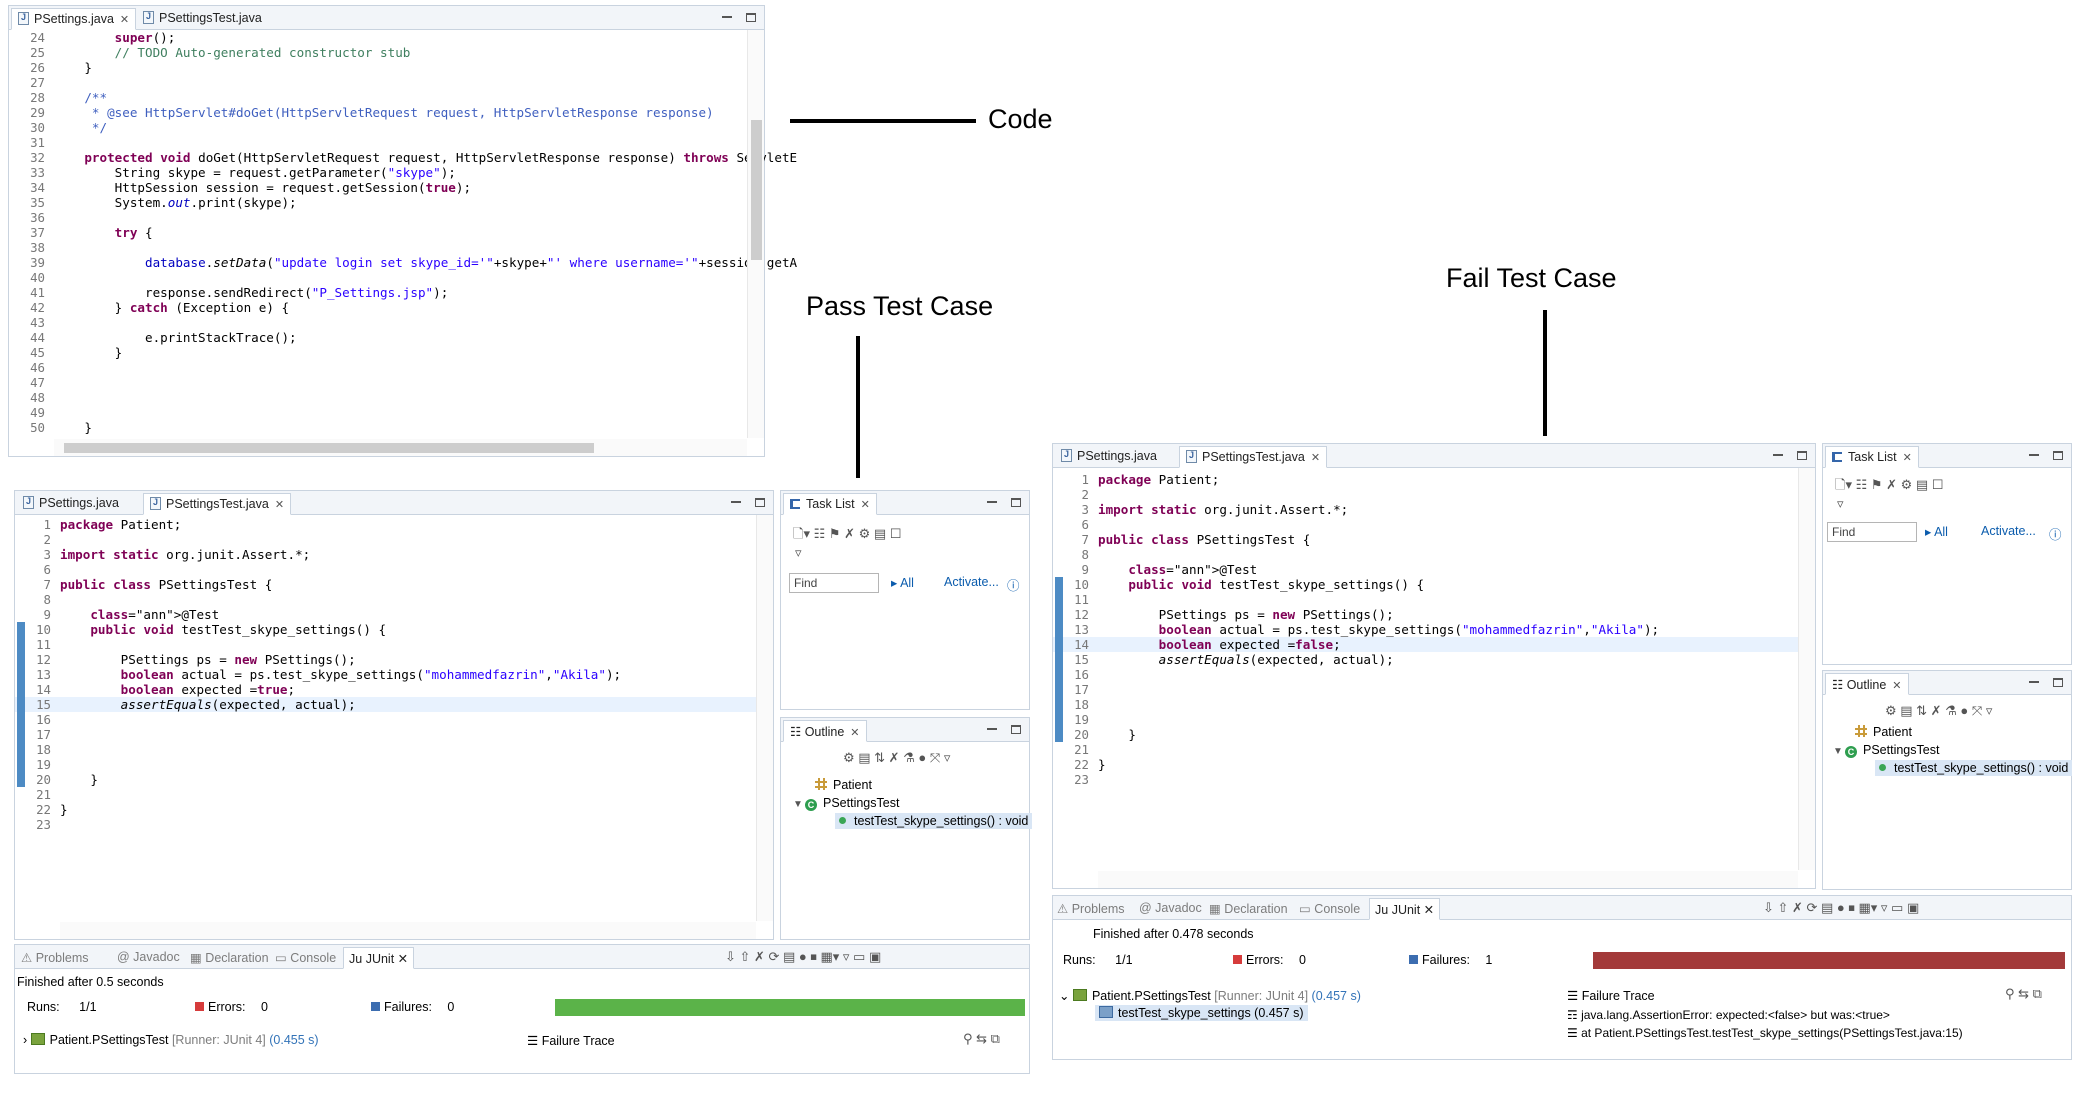 Image resolution: width=2082 pixels, height=1098 pixels. What do you see at coordinates (1434, 644) in the screenshot?
I see `code-line: 14 boolean expected =false;` at bounding box center [1434, 644].